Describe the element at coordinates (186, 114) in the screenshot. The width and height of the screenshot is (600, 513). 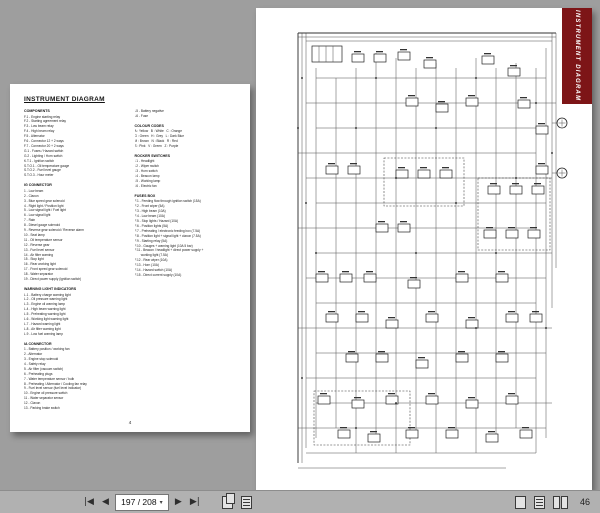
I see `legend-section: L5 - Battery negative L6 - Fuse` at that location.